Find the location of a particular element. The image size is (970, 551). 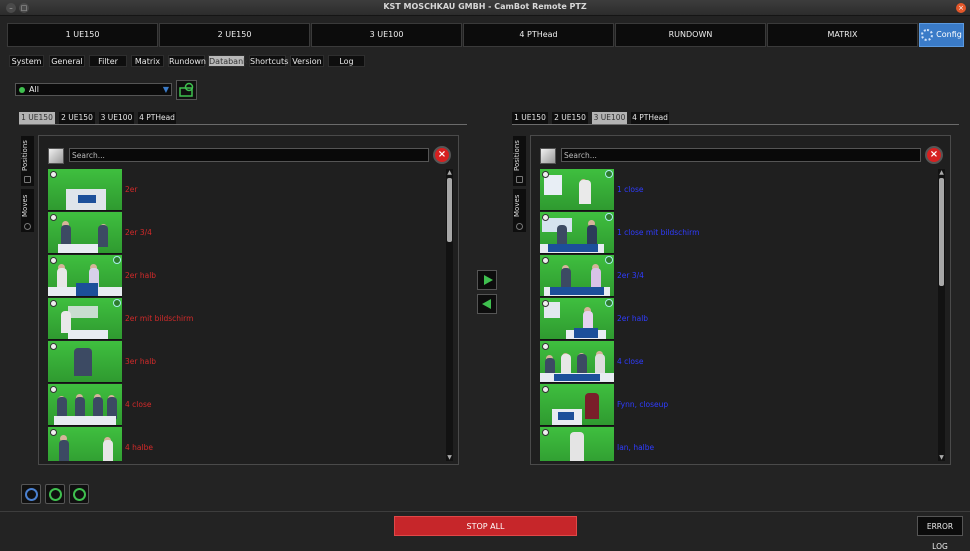

error-log-button: ERROR LOG is located at coordinates (940, 533).